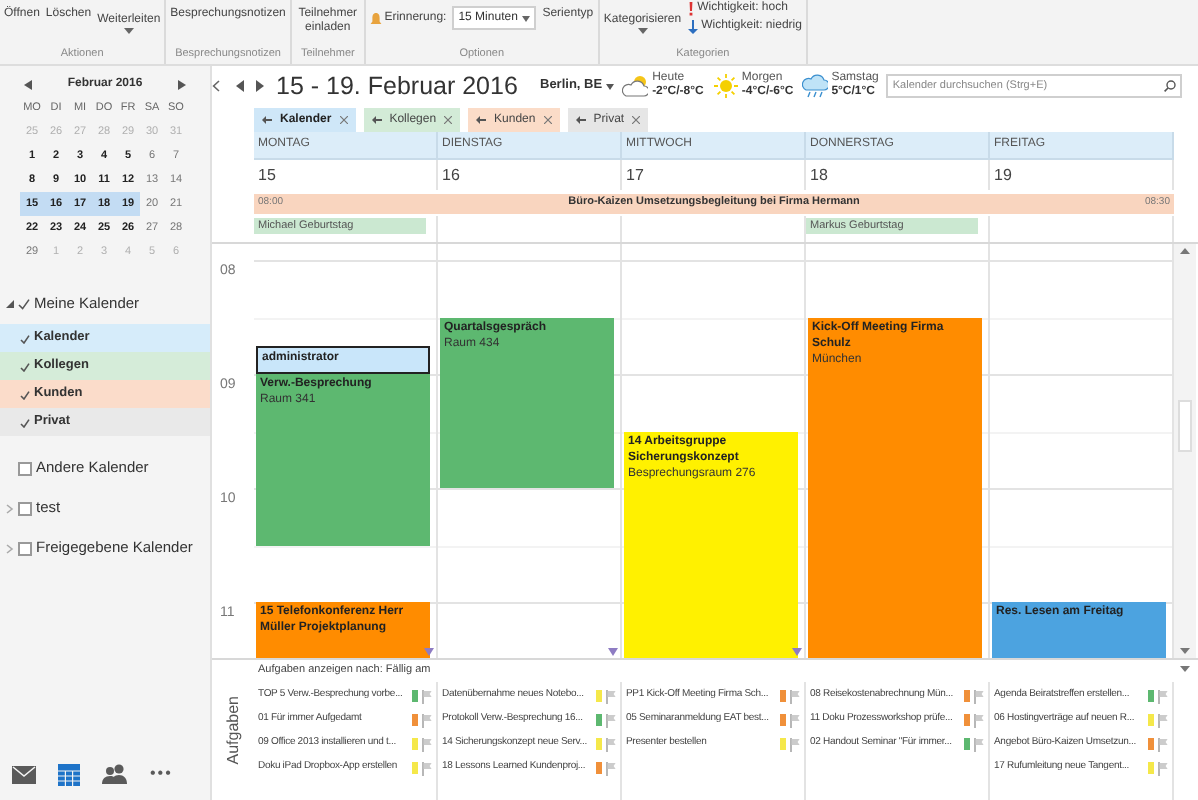 The image size is (1198, 800). What do you see at coordinates (161, 774) in the screenshot?
I see `more-button: •••` at bounding box center [161, 774].